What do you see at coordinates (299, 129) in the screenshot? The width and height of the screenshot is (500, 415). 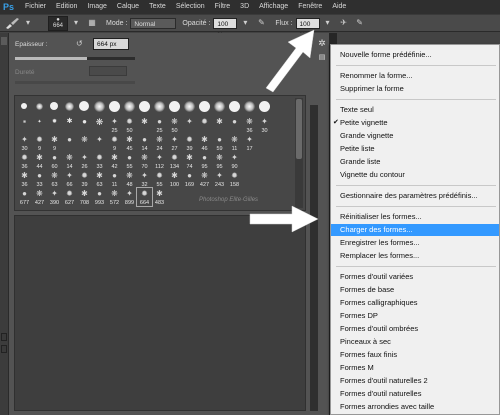 I see `scroll-thumb` at bounding box center [299, 129].